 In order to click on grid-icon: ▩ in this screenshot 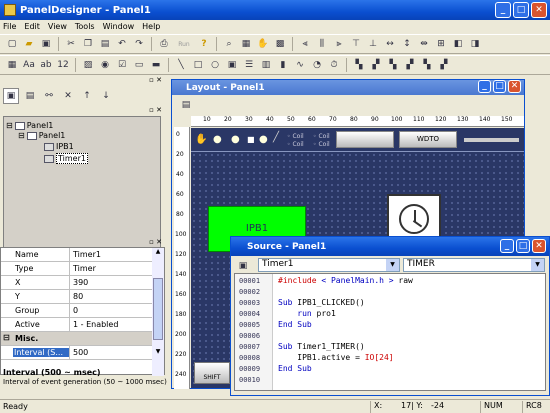, I will do `click(280, 44)`.